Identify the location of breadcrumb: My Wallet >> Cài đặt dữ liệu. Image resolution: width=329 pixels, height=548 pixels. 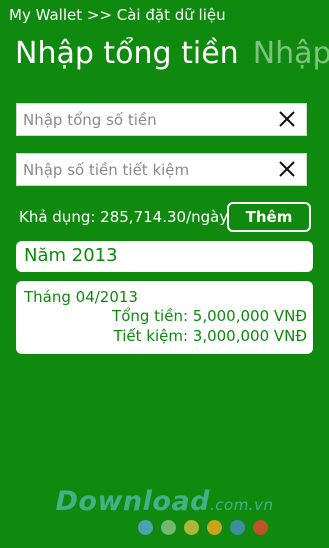
(117, 15).